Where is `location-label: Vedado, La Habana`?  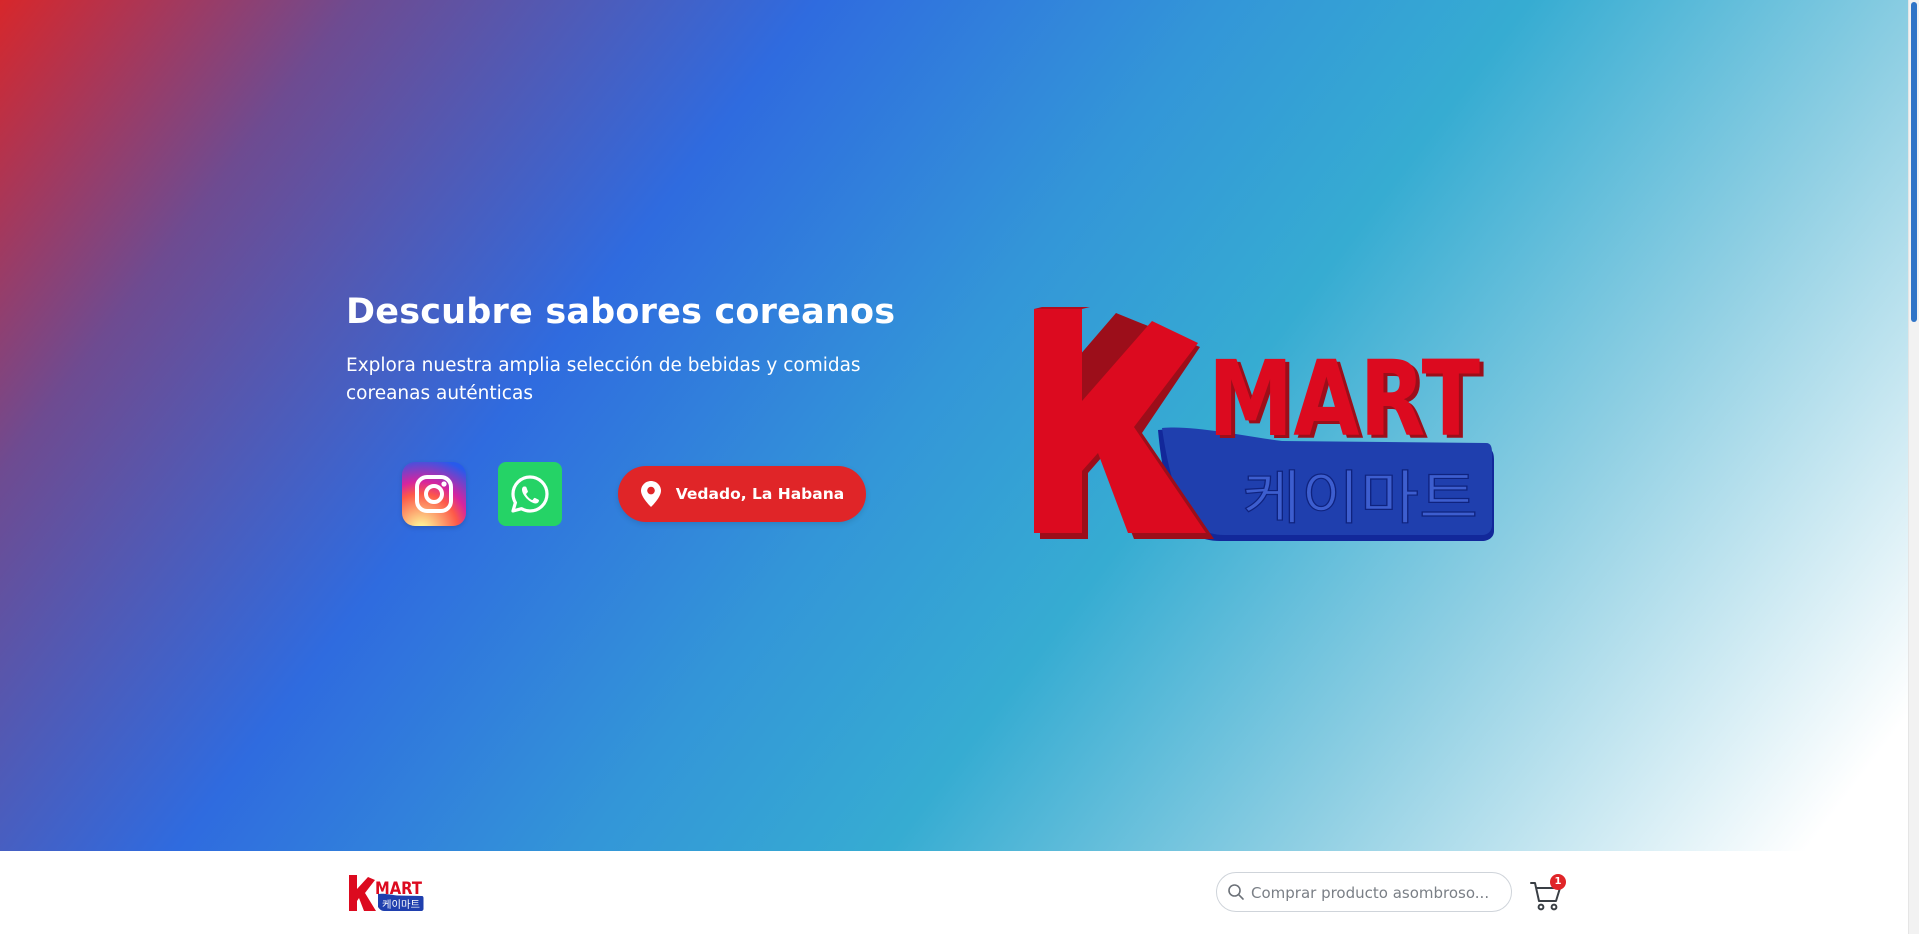
location-label: Vedado, La Habana is located at coordinates (760, 494).